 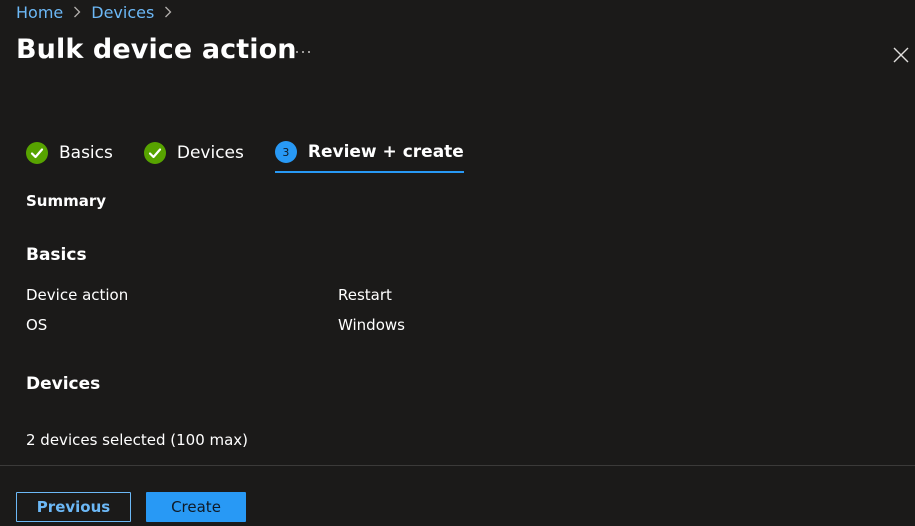 I want to click on summary-row-os: OS Windows, so click(x=326, y=325).